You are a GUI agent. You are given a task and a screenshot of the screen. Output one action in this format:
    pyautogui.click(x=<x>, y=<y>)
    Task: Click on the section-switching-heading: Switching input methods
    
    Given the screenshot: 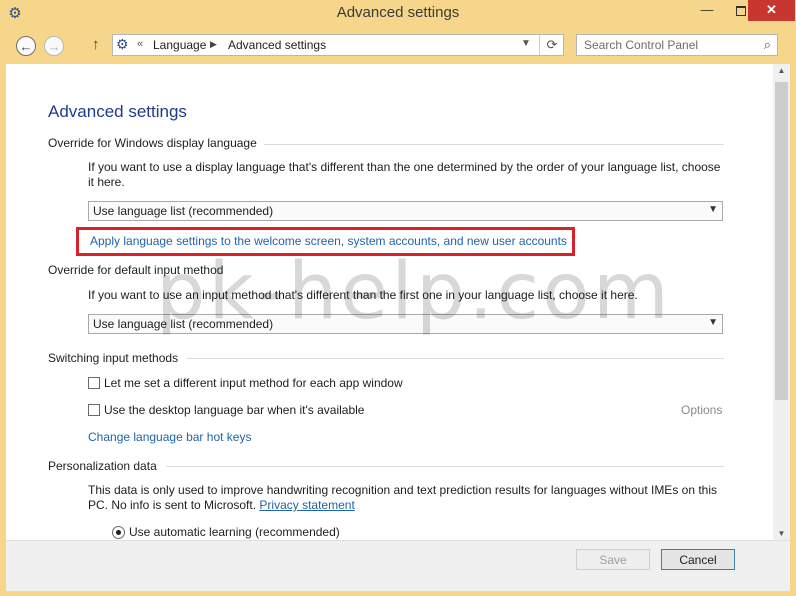 What is the action you would take?
    pyautogui.click(x=113, y=358)
    